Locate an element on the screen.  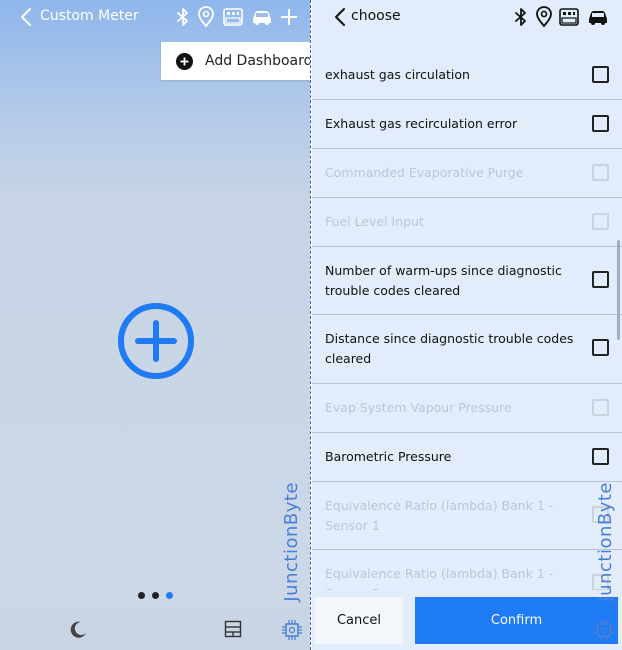
plus-icon is located at coordinates (289, 17).